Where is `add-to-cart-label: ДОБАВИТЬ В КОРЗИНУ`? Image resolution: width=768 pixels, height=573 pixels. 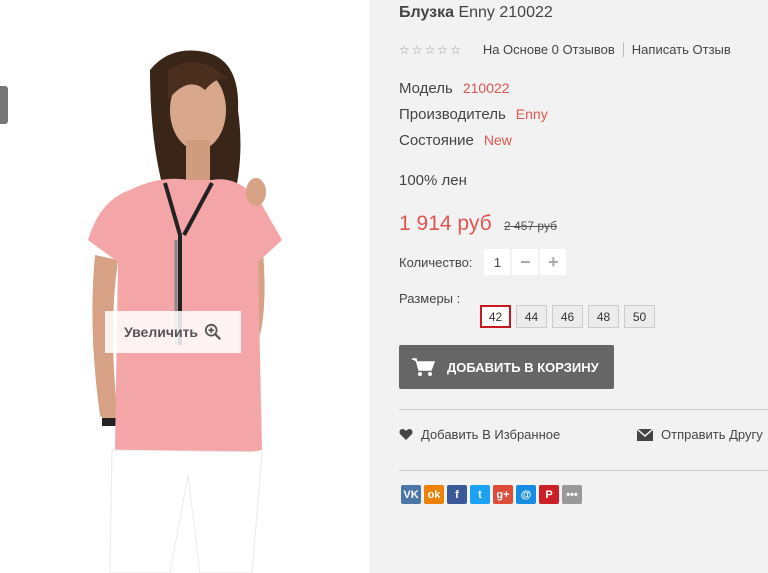
add-to-cart-label: ДОБАВИТЬ В КОРЗИНУ is located at coordinates (523, 367).